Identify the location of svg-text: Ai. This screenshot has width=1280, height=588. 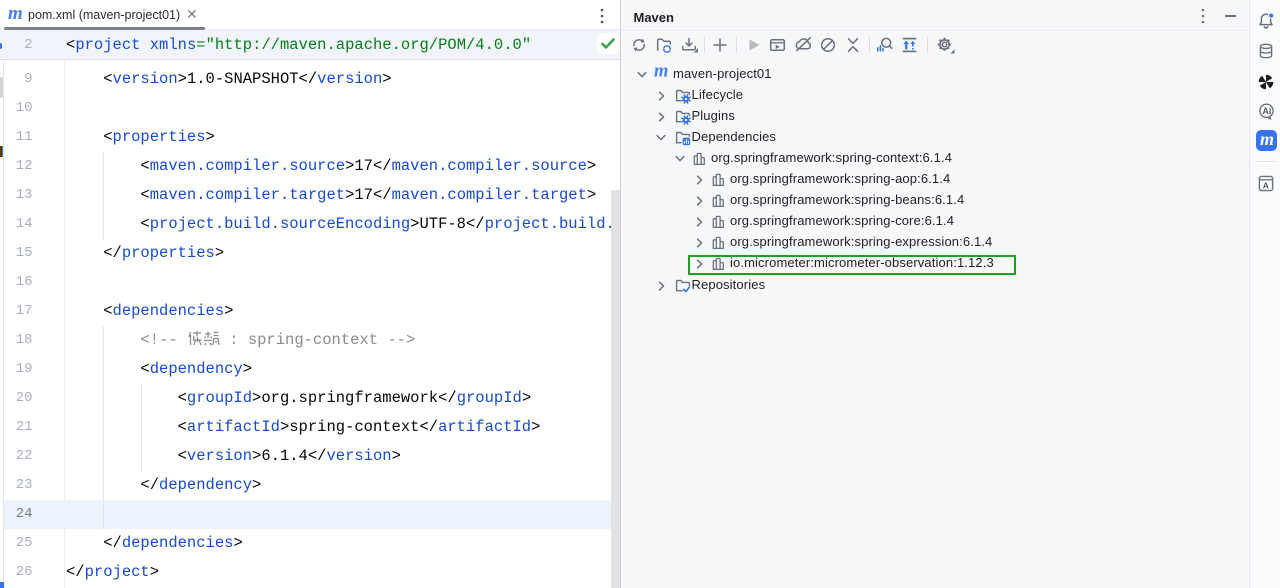
(1266, 111).